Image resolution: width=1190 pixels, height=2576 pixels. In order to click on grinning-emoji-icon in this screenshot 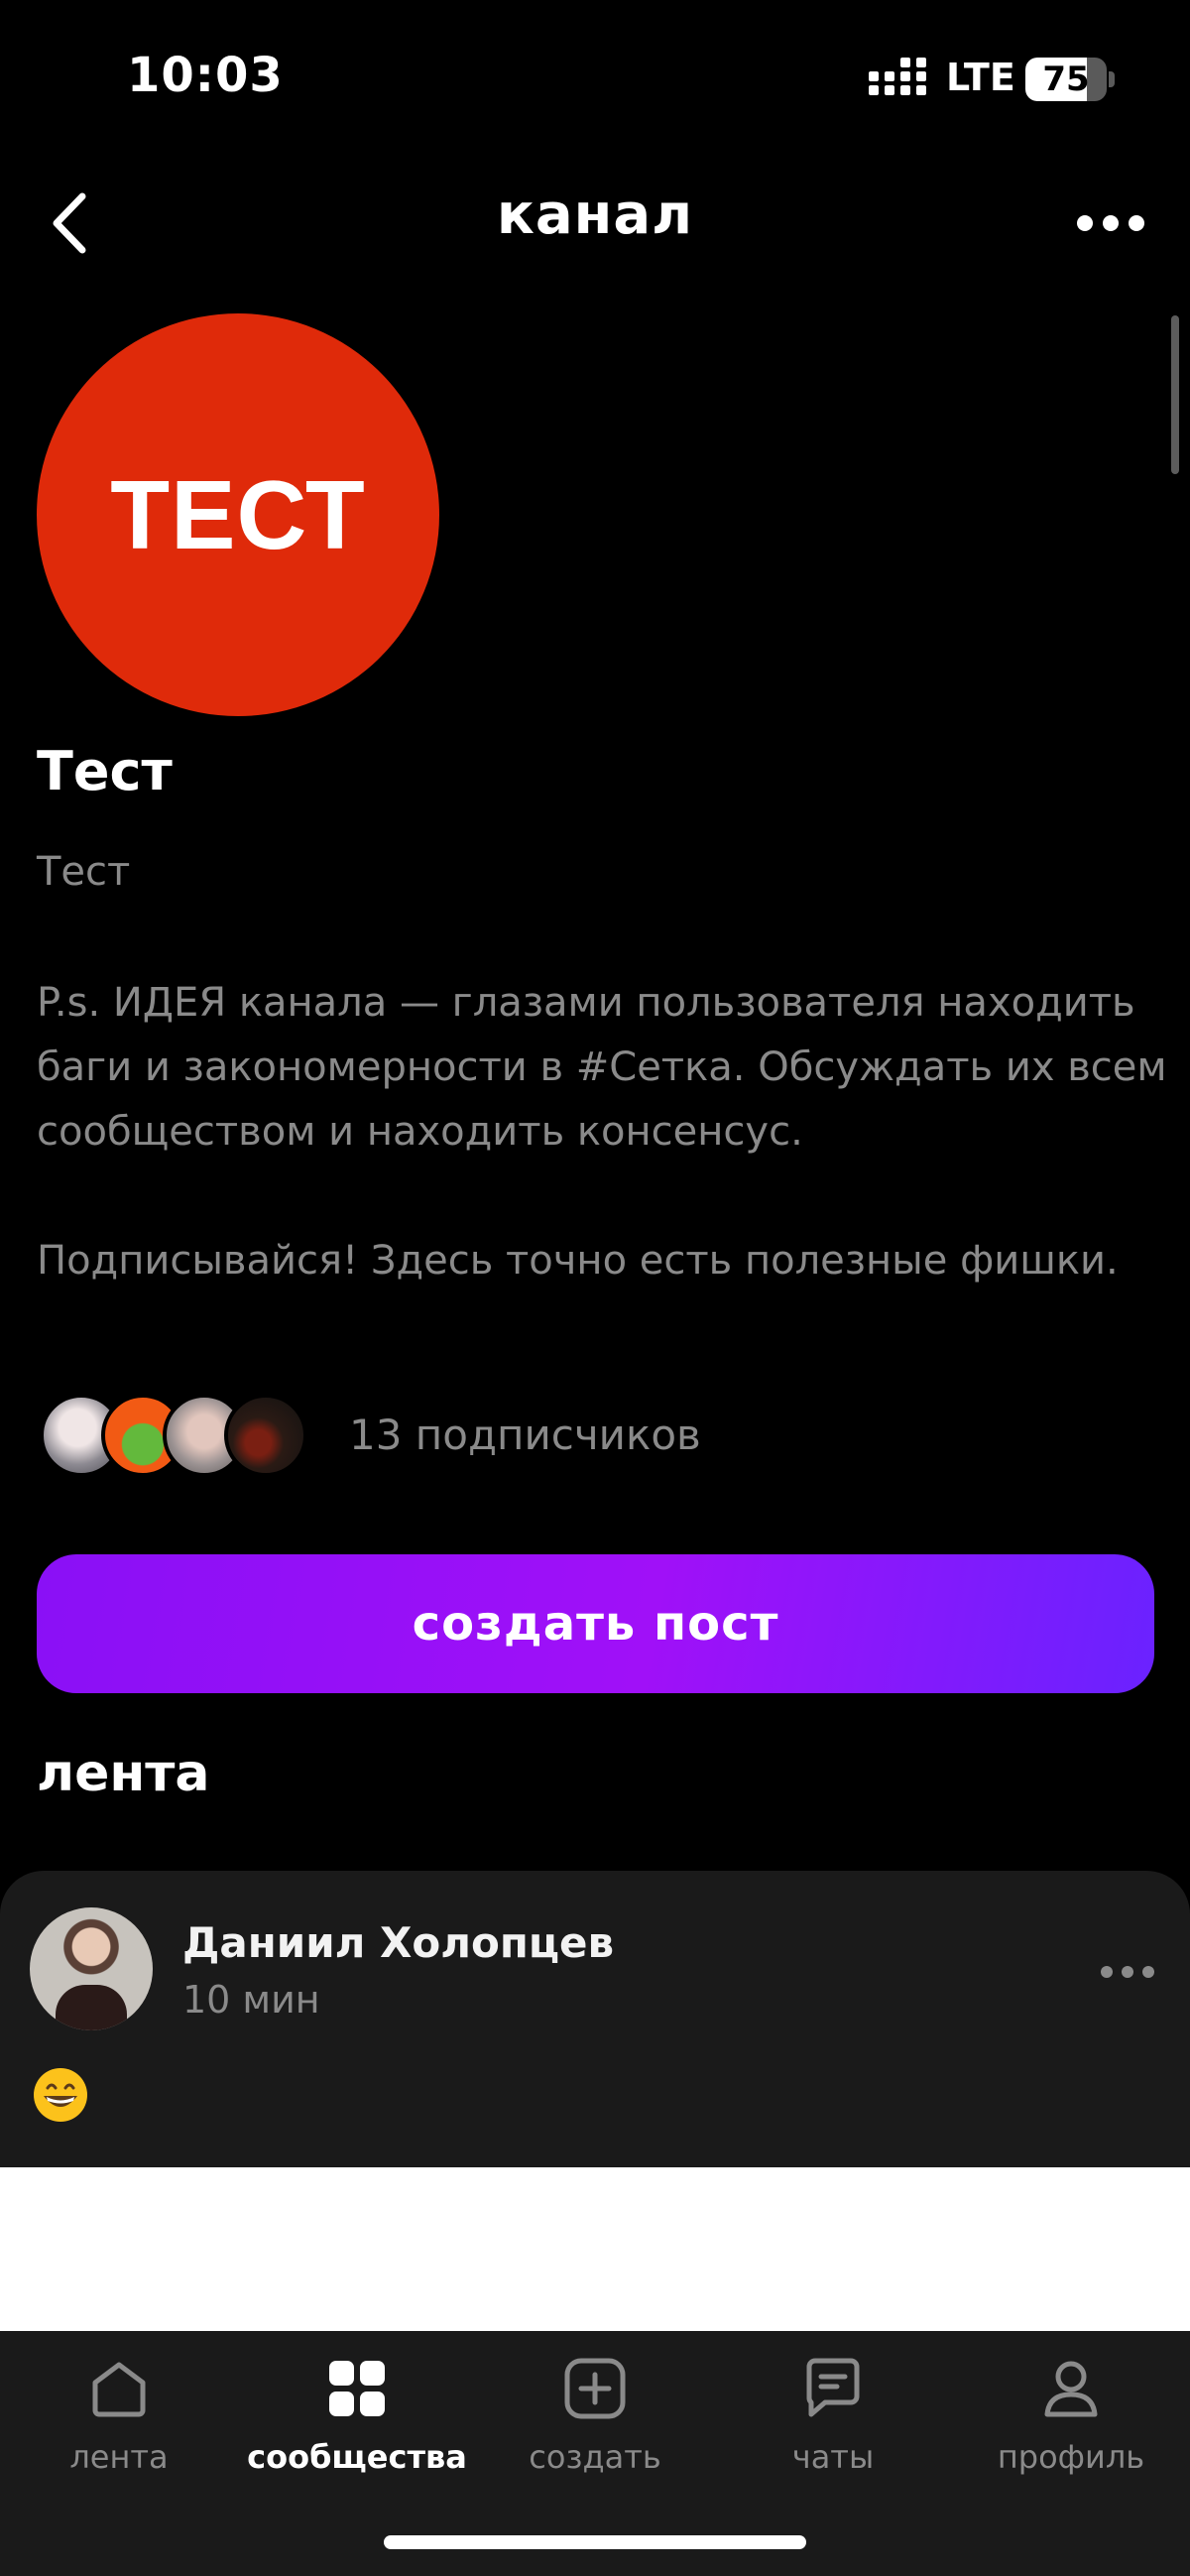, I will do `click(60, 2095)`.